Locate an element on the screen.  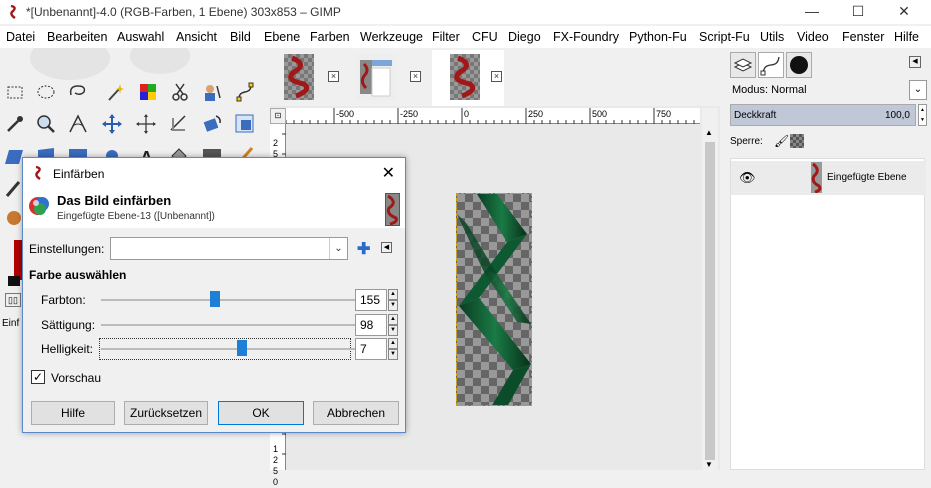
menu-utils: Utils is located at coordinates (772, 37).